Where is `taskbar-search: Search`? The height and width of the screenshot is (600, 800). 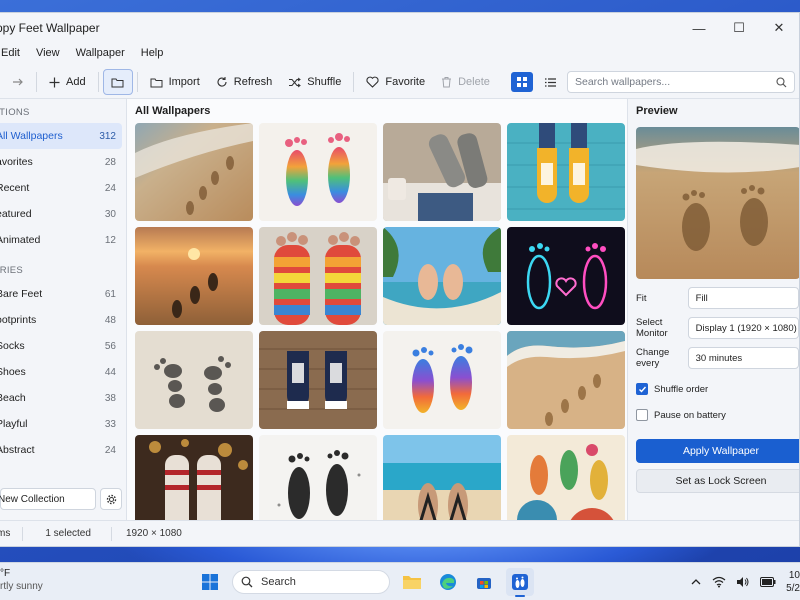
taskbar-search: Search is located at coordinates (311, 582).